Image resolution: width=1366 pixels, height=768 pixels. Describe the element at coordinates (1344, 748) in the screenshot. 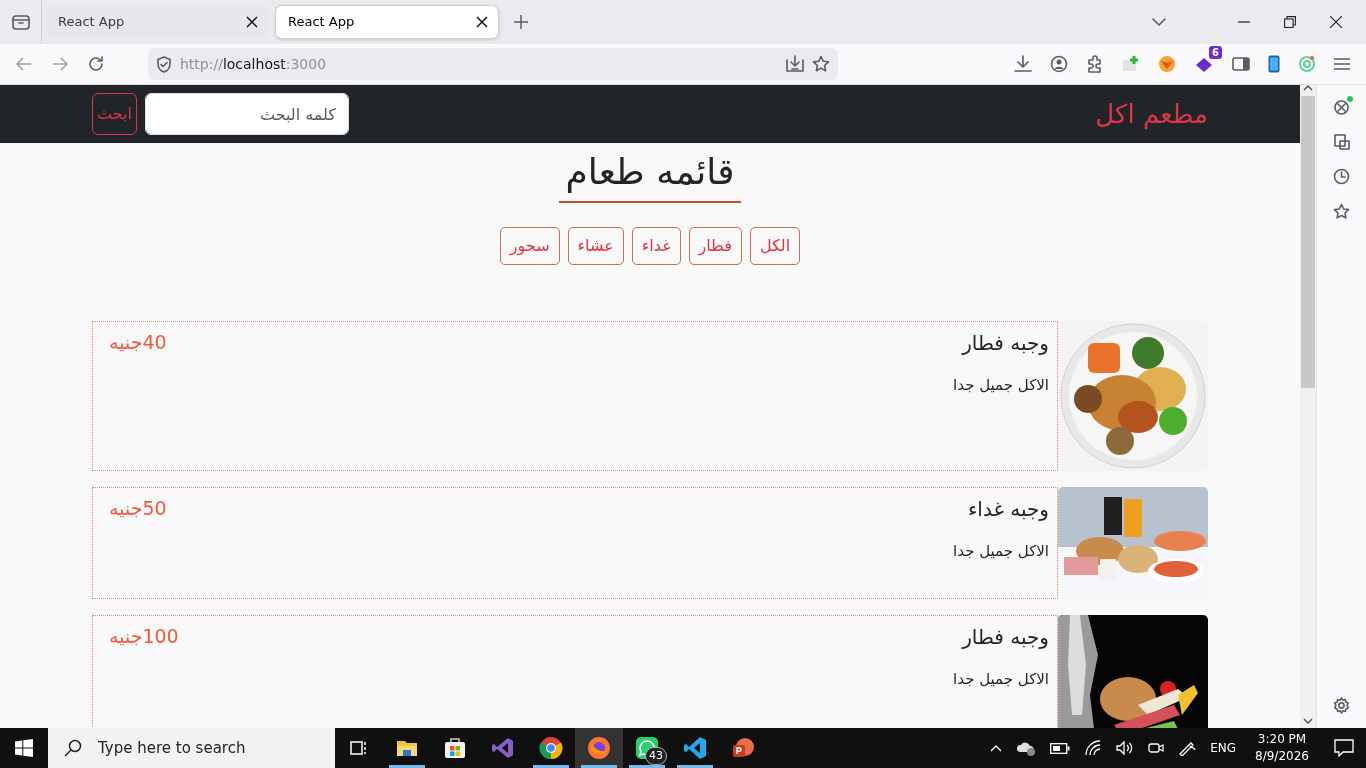

I see `notification-icon` at that location.